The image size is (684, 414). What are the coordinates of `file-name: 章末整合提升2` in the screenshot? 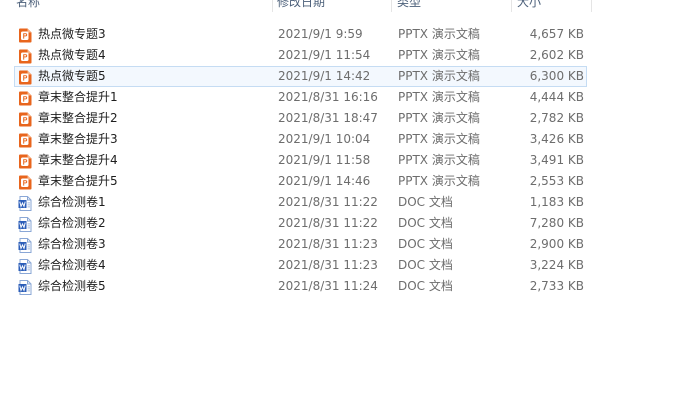 It's located at (78, 118).